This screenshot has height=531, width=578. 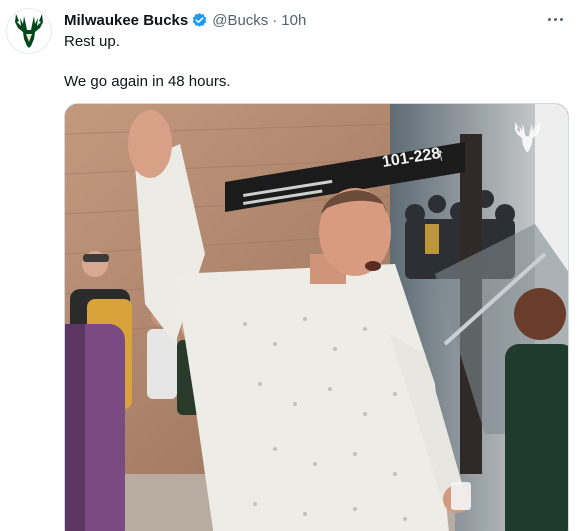 What do you see at coordinates (199, 20) in the screenshot?
I see `verified-badge-icon` at bounding box center [199, 20].